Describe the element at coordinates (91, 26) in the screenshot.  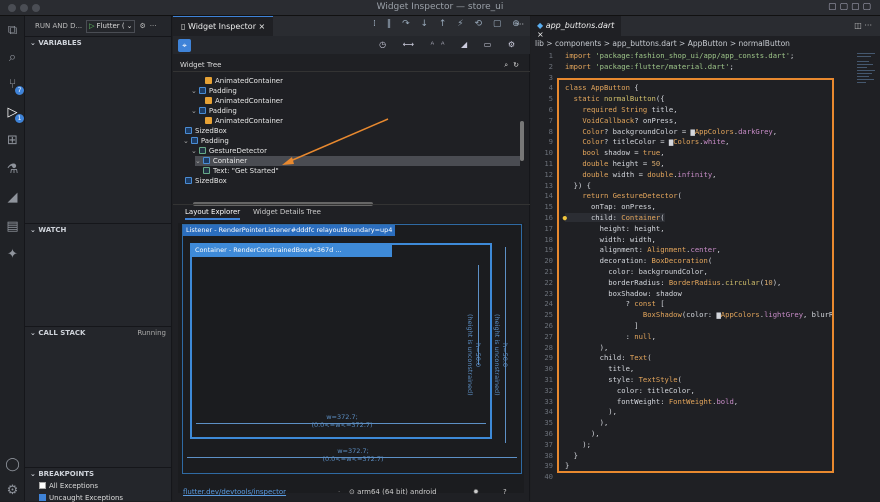
I see `start-debug-icon: ▷` at that location.